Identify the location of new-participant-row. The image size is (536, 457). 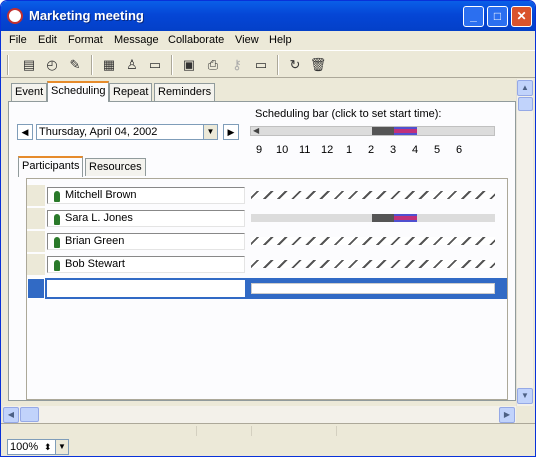
(267, 288).